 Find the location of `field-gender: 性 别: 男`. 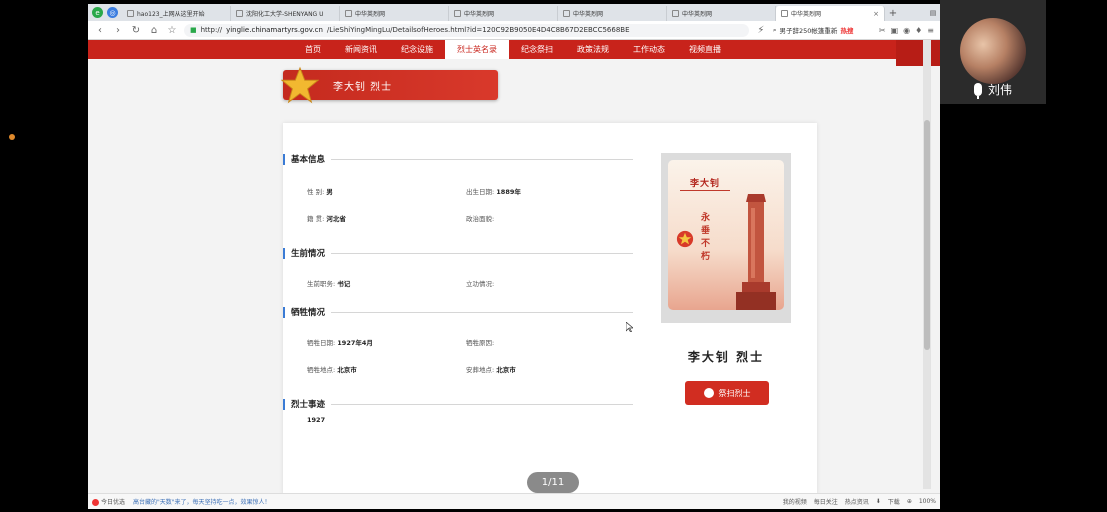

field-gender: 性 别: 男 is located at coordinates (320, 191).